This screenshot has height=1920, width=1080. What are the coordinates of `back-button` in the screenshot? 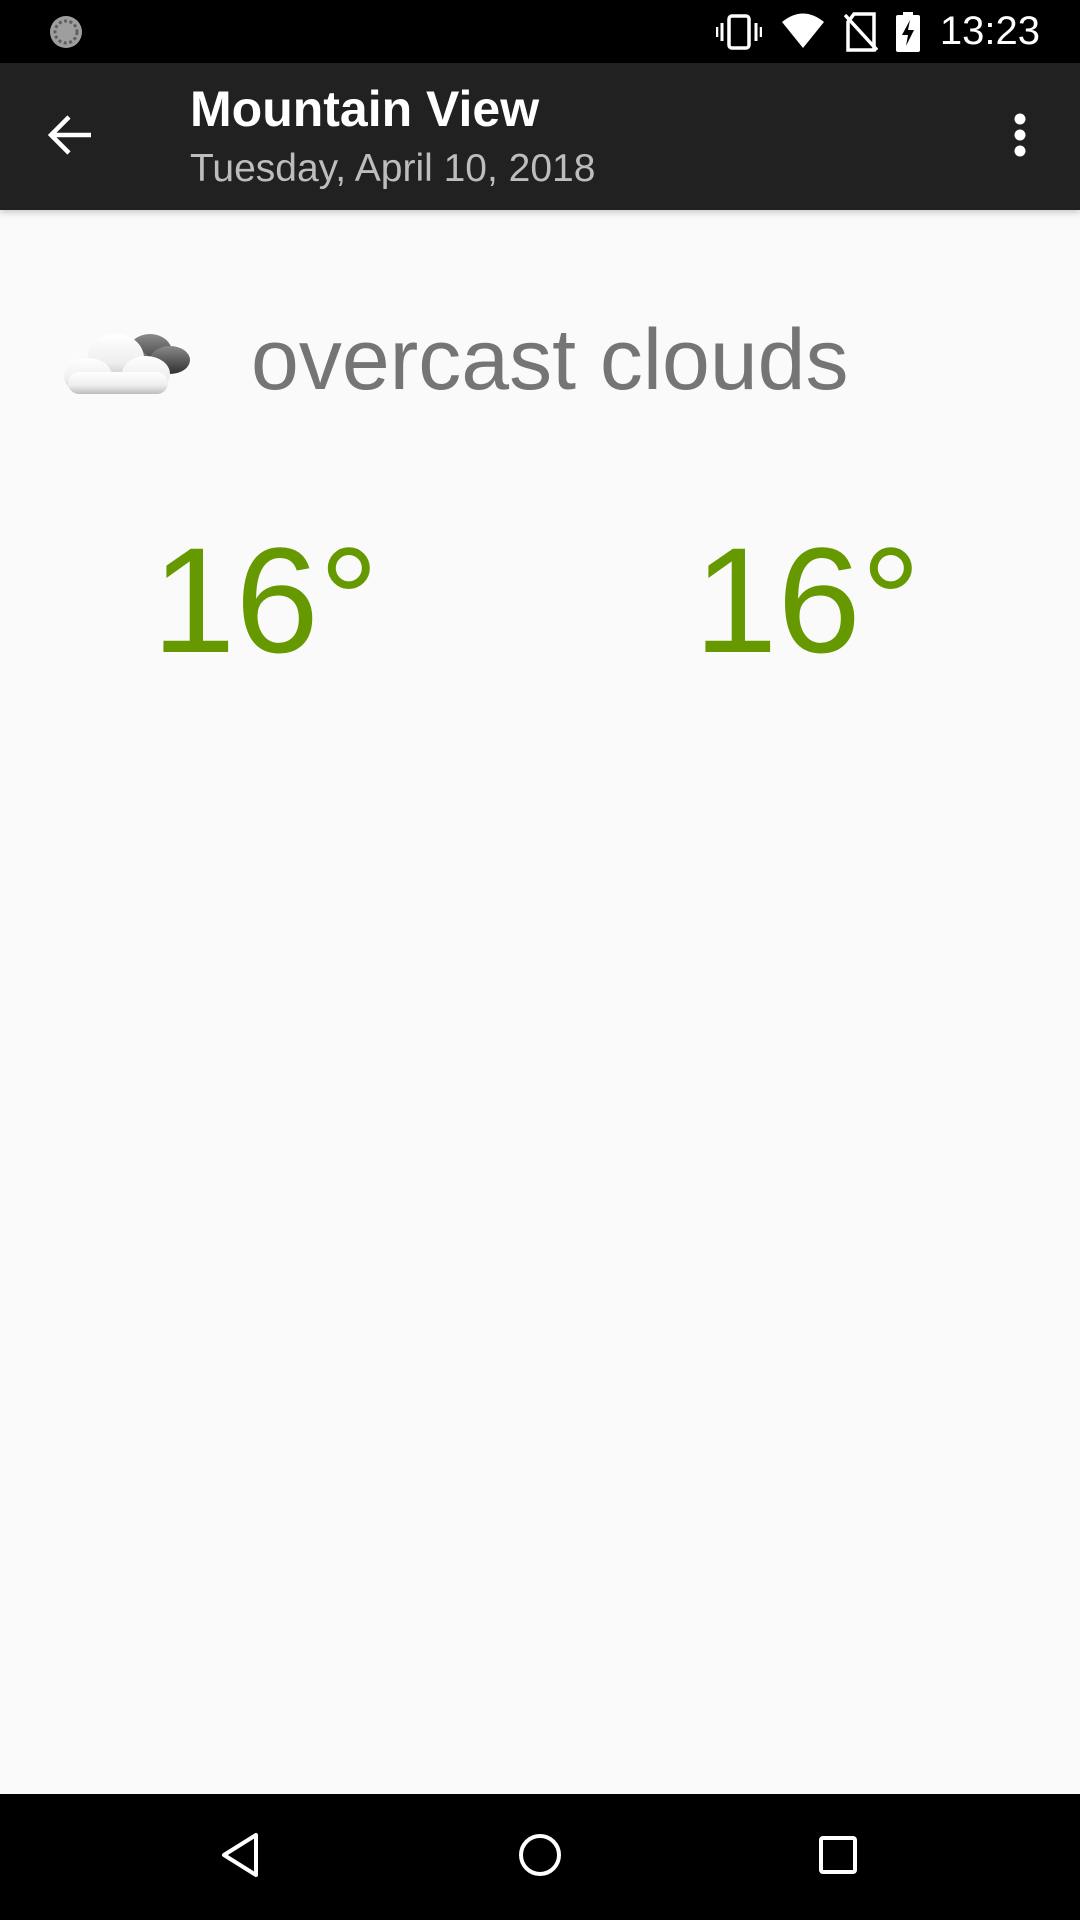 It's located at (70, 137).